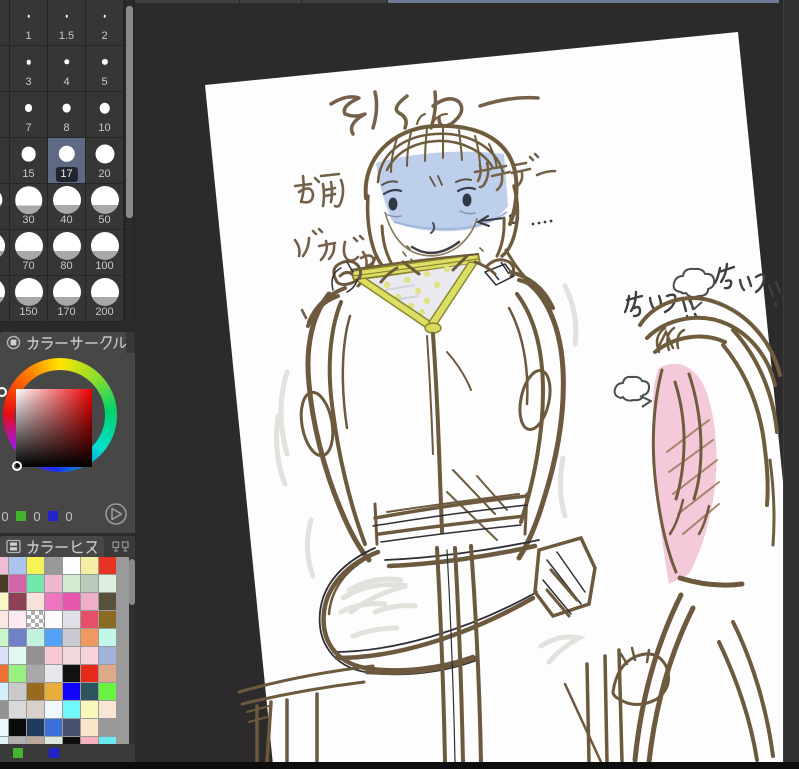 This screenshot has height=769, width=799. What do you see at coordinates (67, 161) in the screenshot?
I see `brush-size-cell: 17` at bounding box center [67, 161].